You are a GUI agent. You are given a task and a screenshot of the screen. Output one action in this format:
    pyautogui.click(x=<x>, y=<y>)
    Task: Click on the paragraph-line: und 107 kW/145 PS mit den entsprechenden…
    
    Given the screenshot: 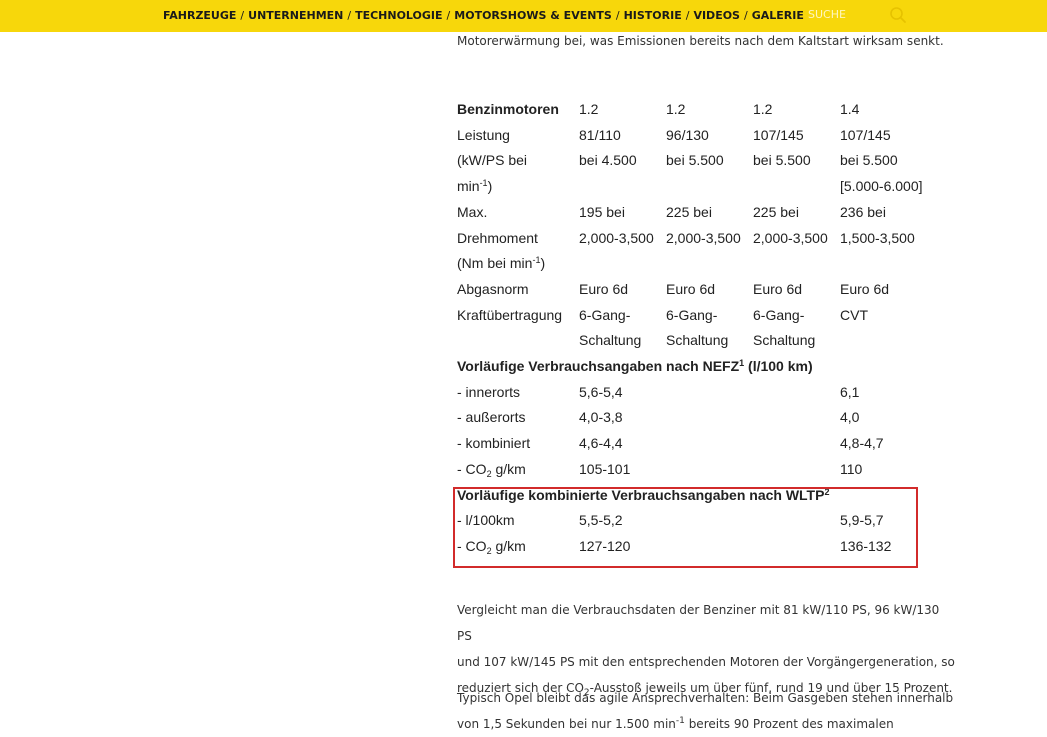 What is the action you would take?
    pyautogui.click(x=706, y=662)
    